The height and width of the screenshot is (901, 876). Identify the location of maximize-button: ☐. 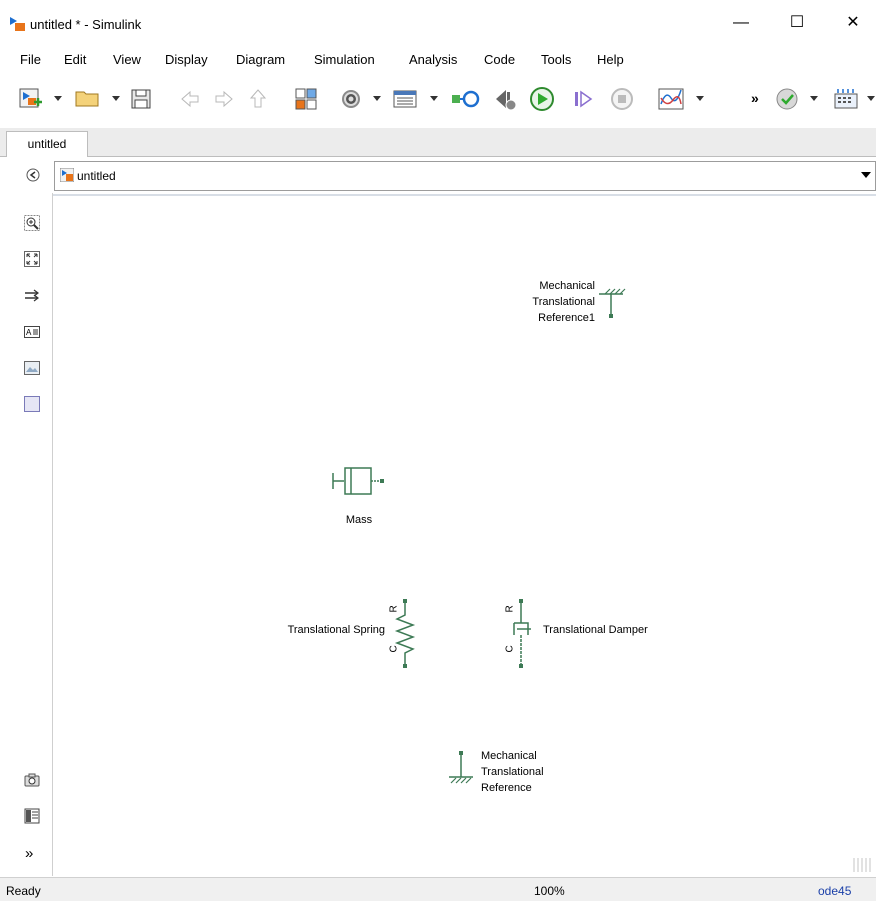
(797, 23).